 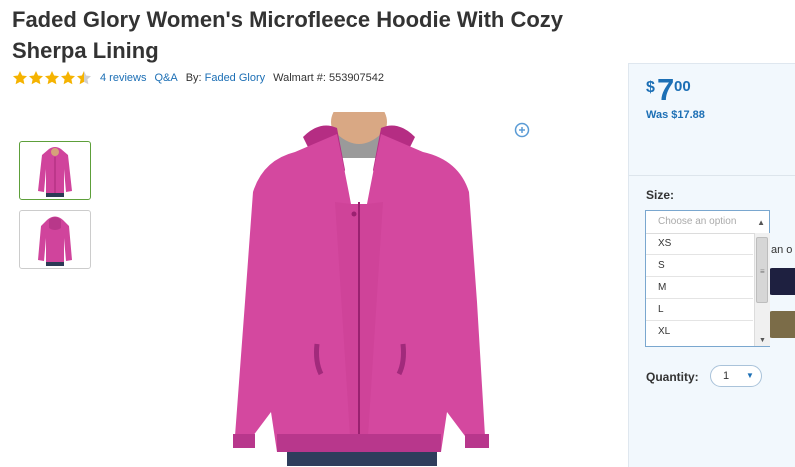 I want to click on size-dropdown: Choose an option ▲ XS S M L XL ≡ ▼, so click(x=707, y=278).